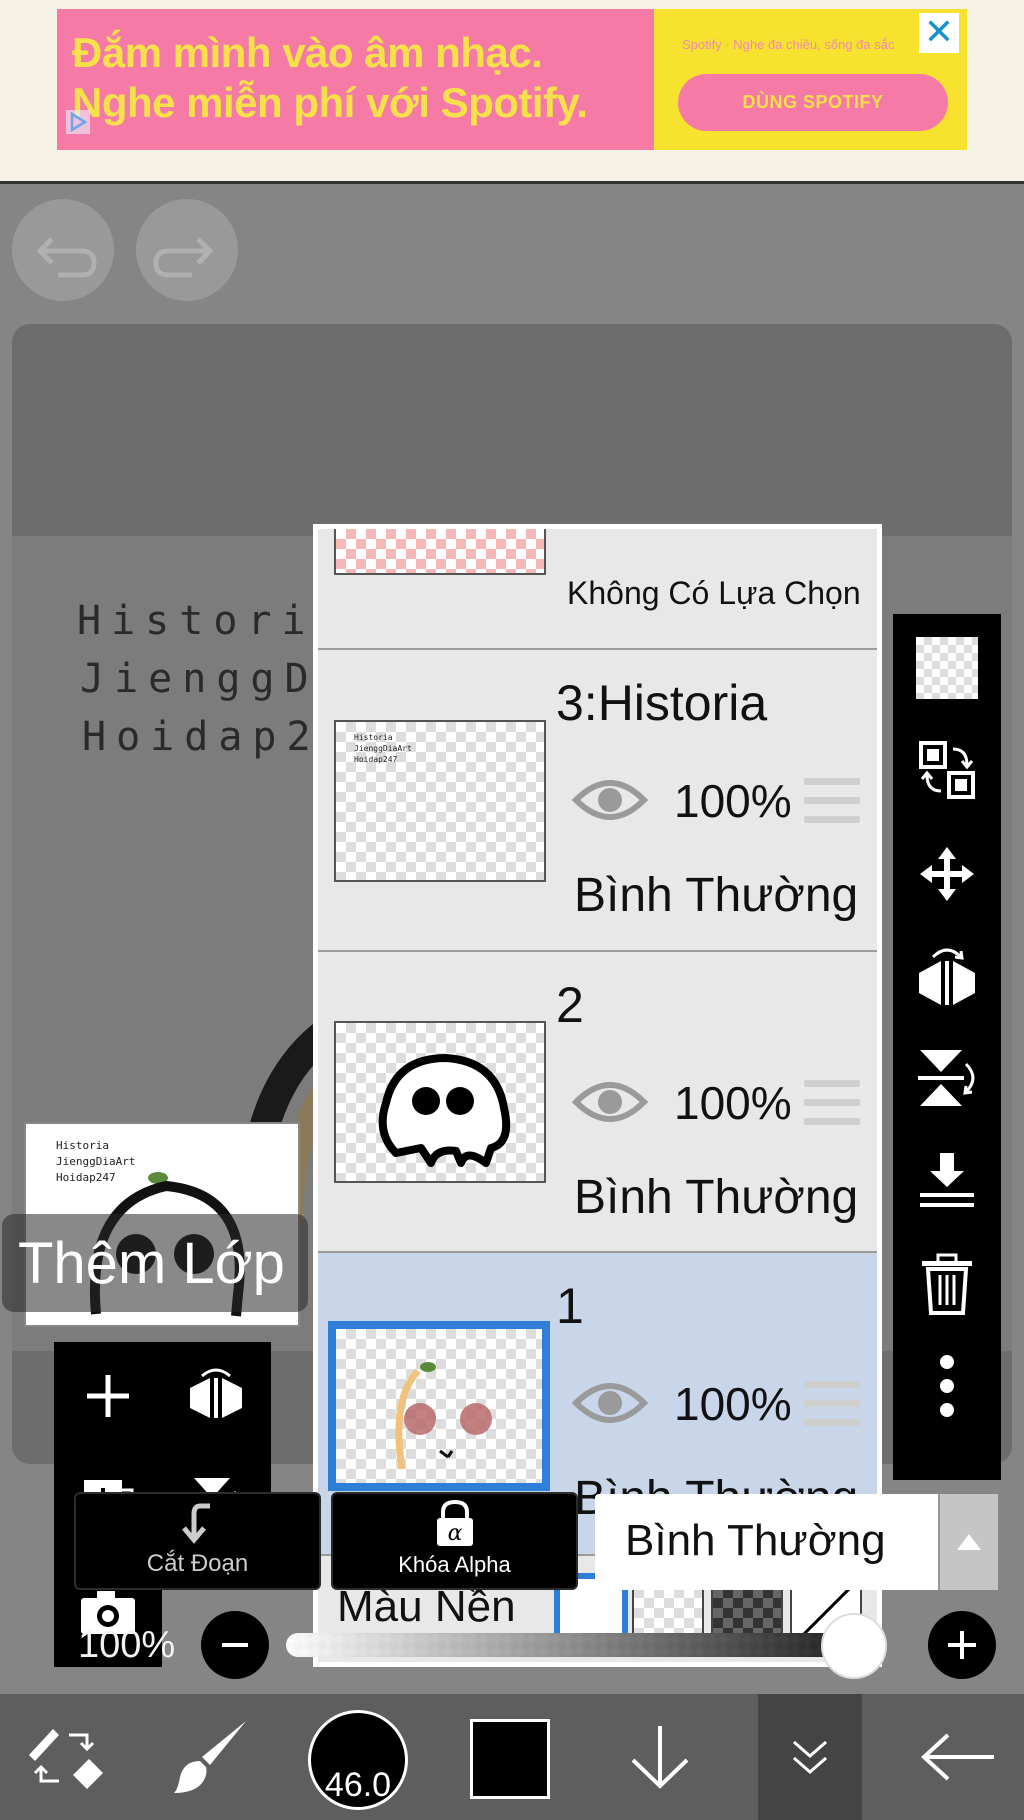 Image resolution: width=1024 pixels, height=1820 pixels. I want to click on redo-icon, so click(183, 257).